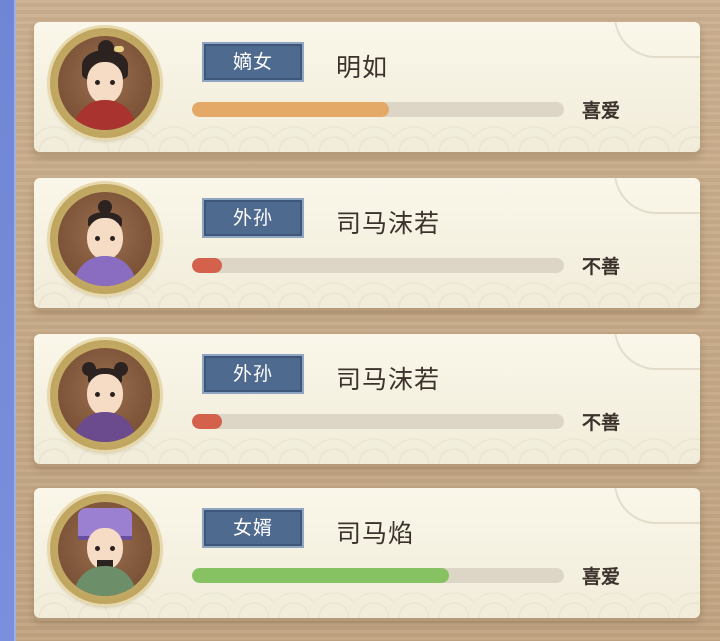 The width and height of the screenshot is (720, 641). What do you see at coordinates (375, 533) in the screenshot?
I see `relative-name: 司马焰` at bounding box center [375, 533].